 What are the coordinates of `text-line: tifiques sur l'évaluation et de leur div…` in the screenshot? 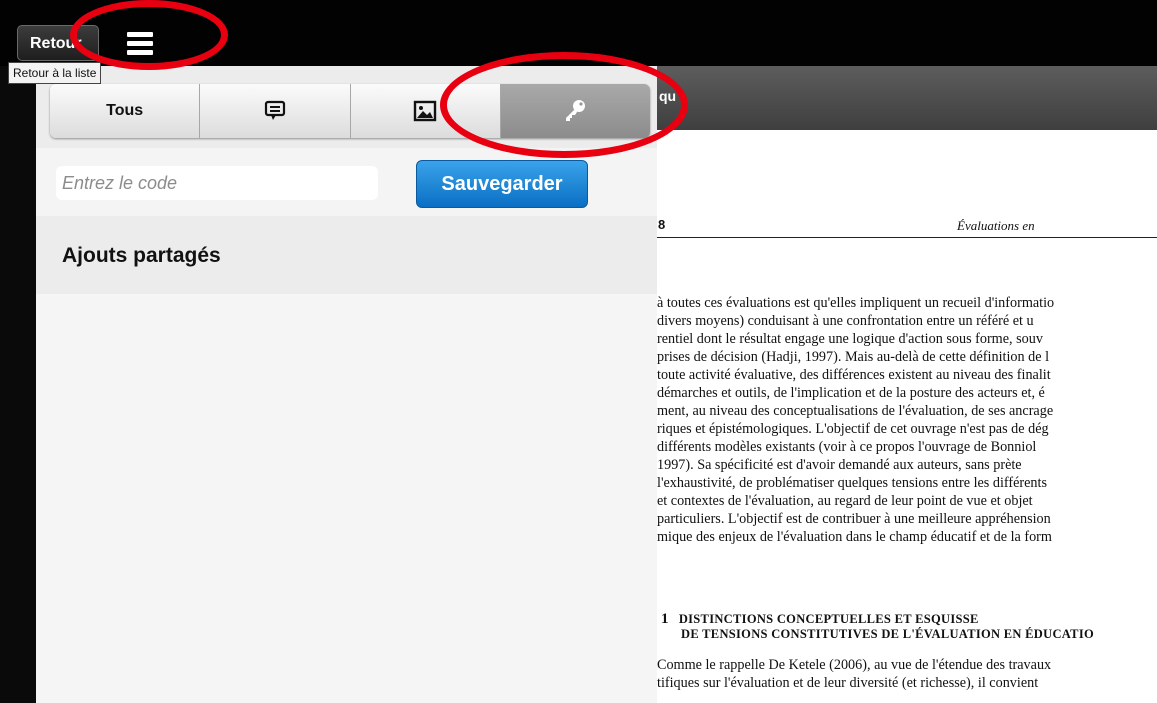 It's located at (848, 683).